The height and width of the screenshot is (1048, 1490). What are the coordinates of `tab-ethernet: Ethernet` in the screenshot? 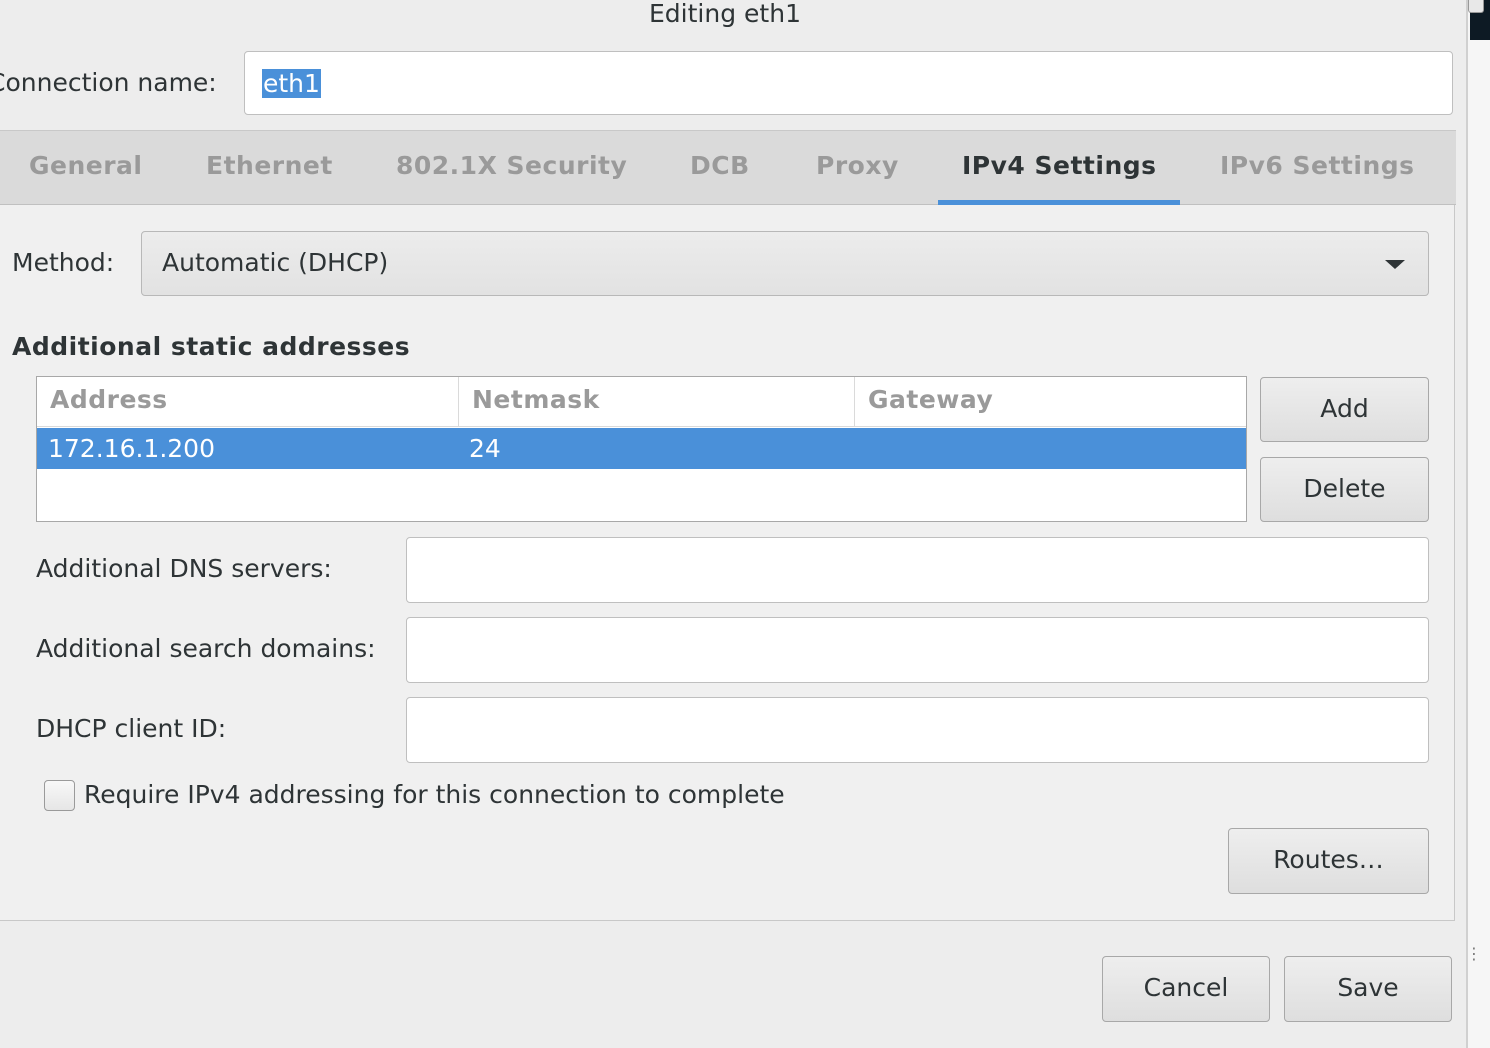 It's located at (269, 165).